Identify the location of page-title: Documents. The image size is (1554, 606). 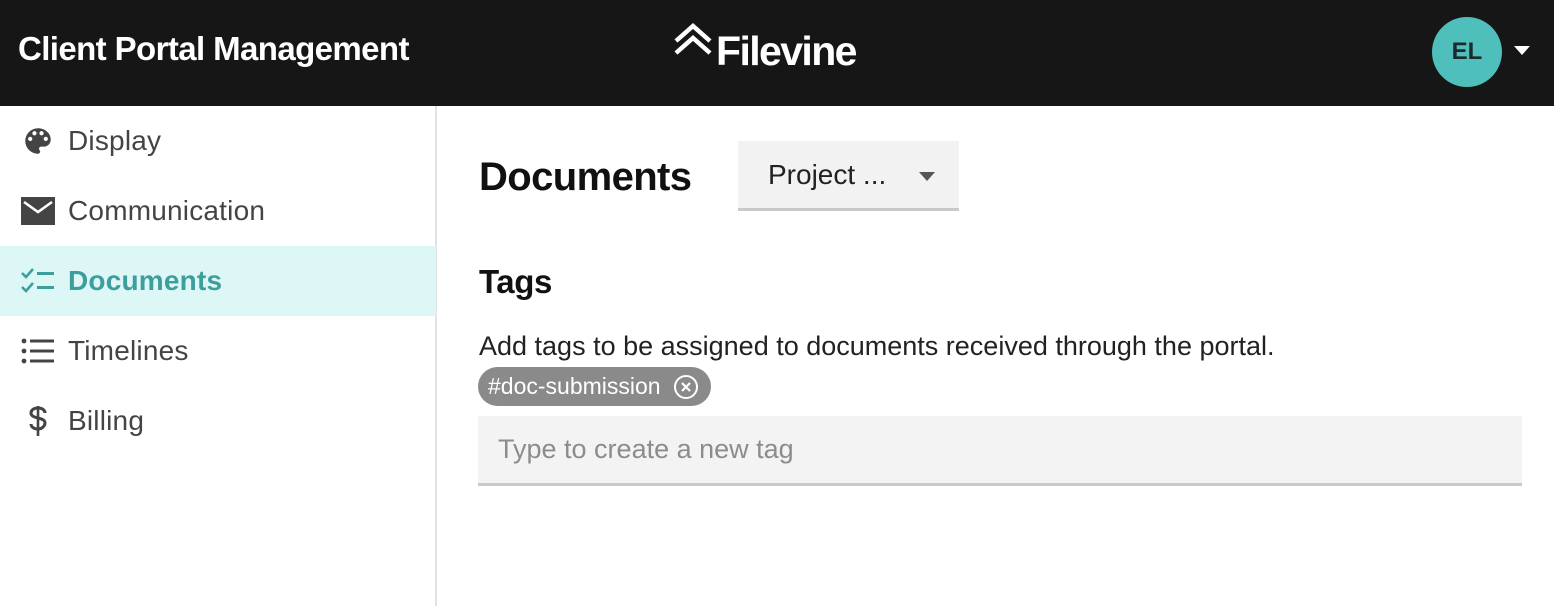
(585, 177).